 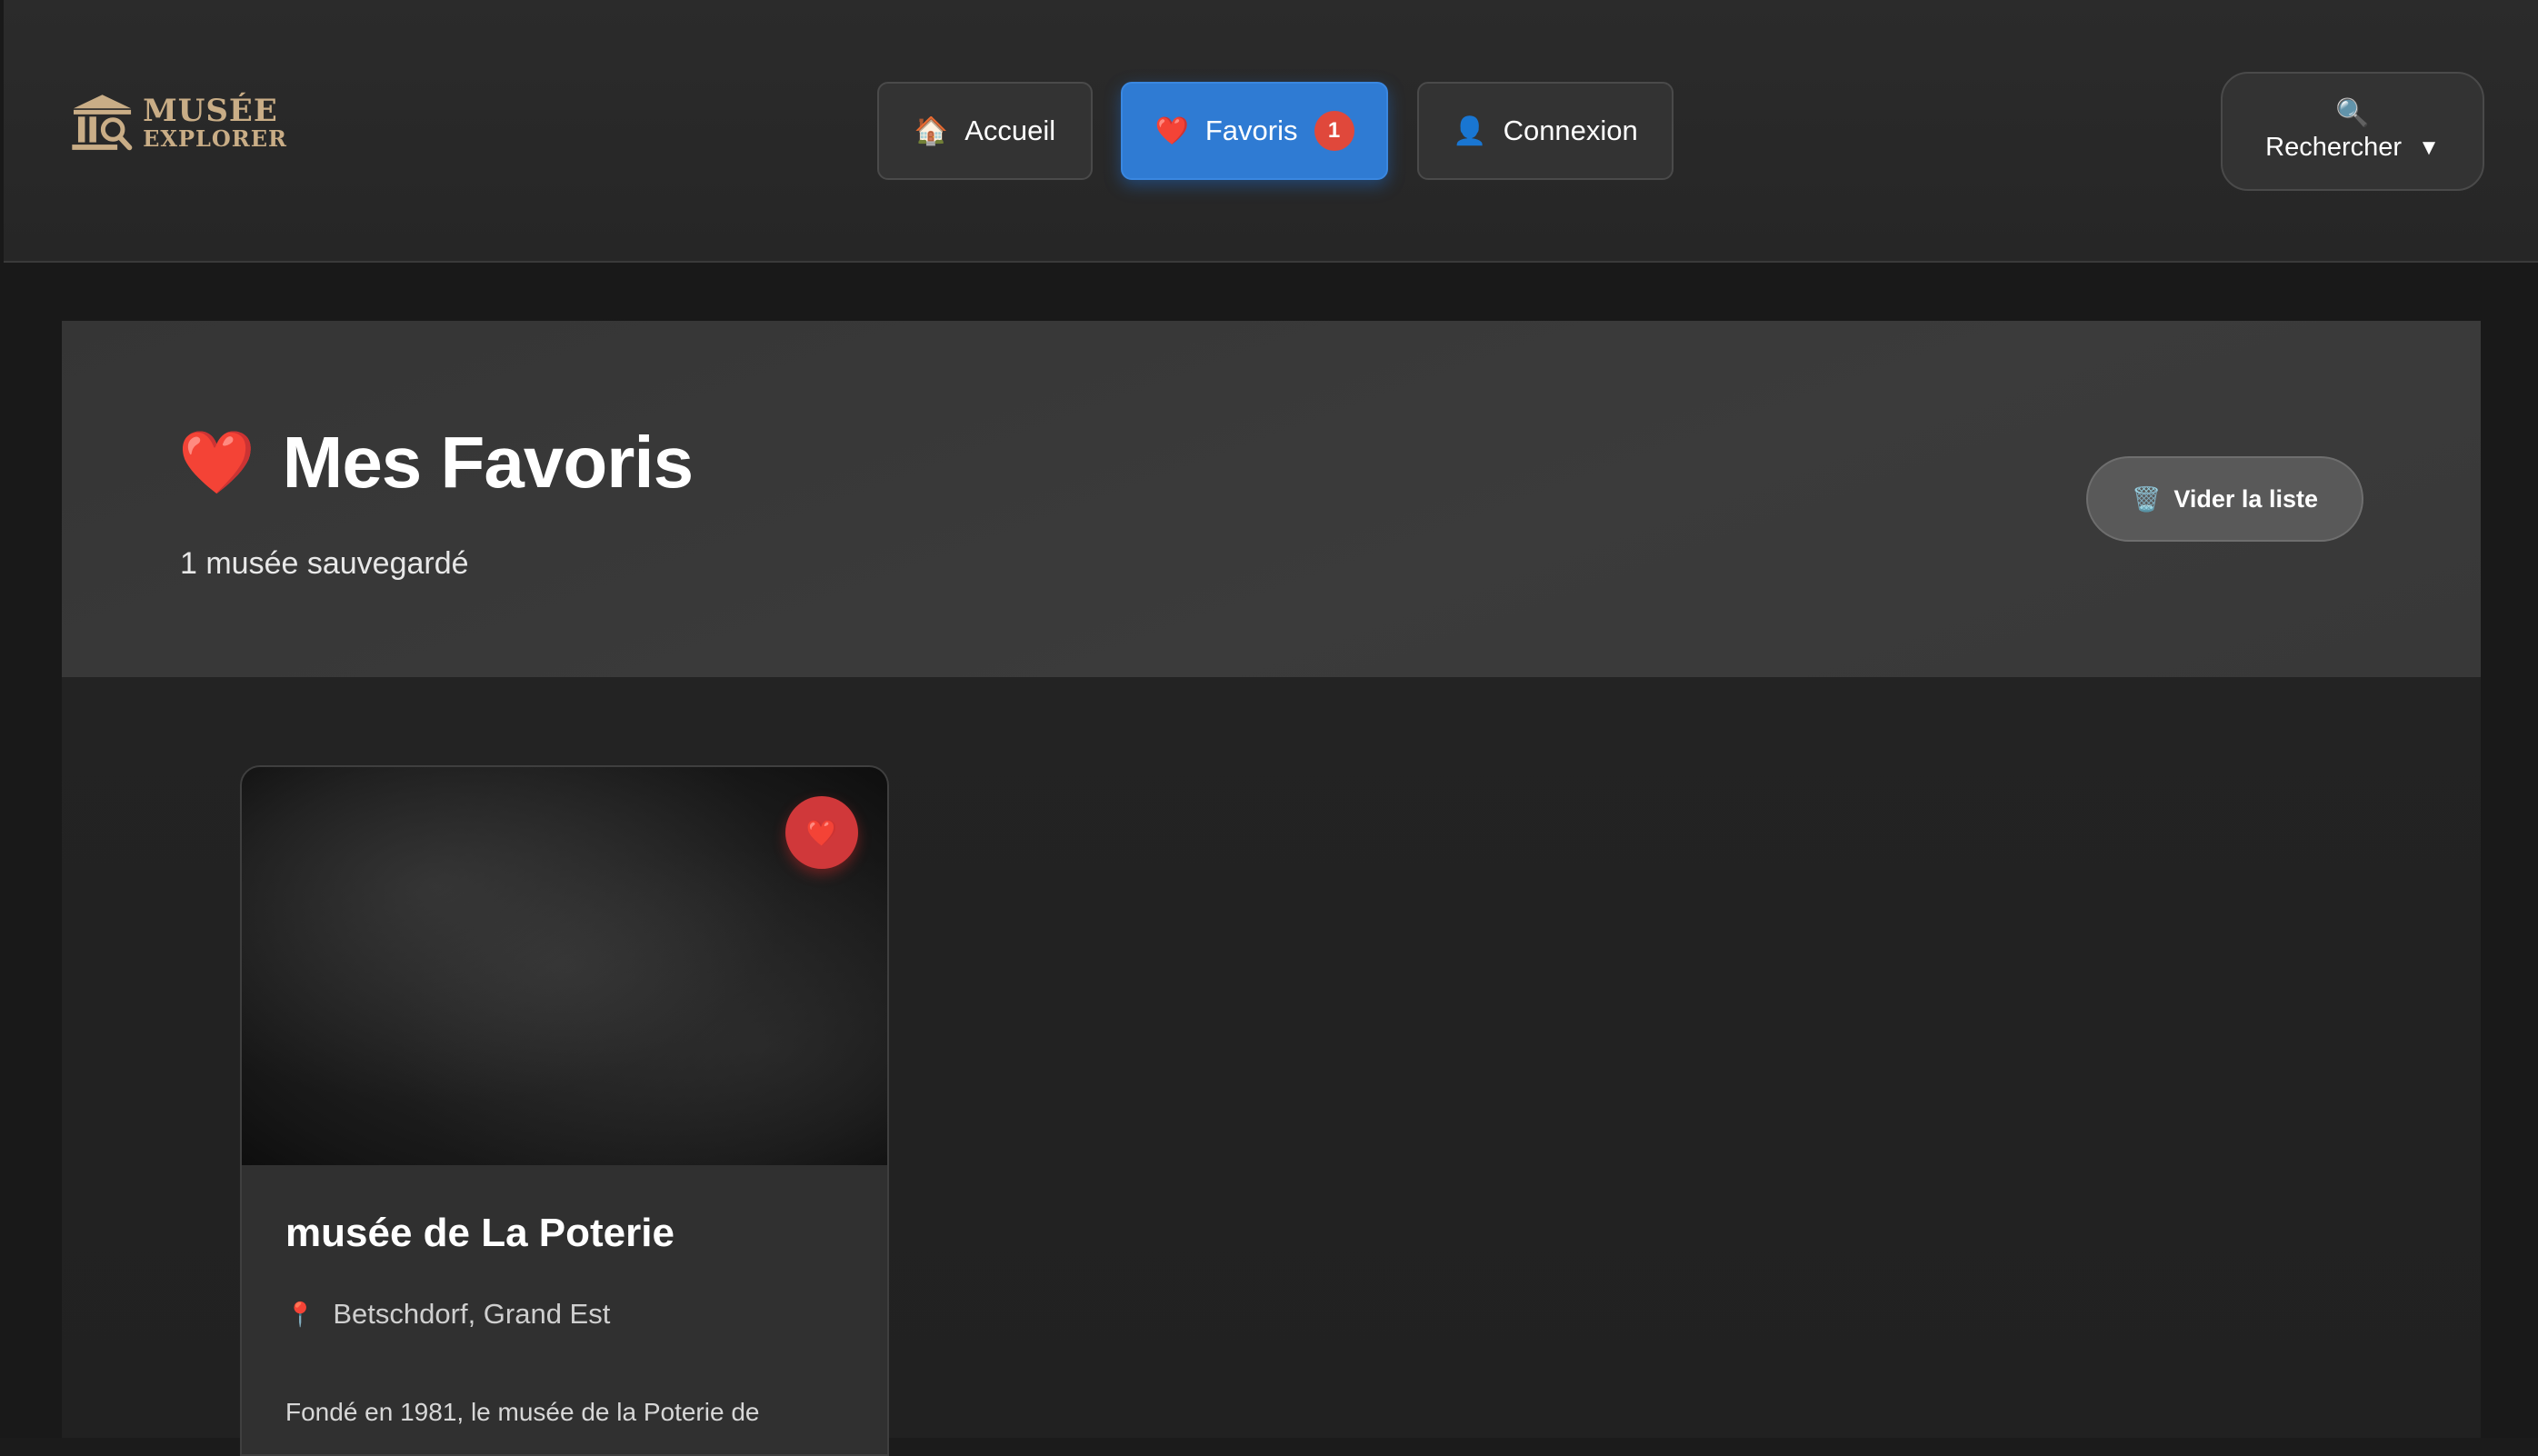 I want to click on caret-down-icon: ▼, so click(x=2429, y=147).